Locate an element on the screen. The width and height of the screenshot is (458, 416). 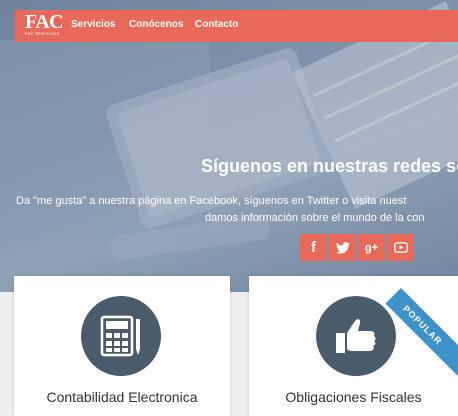
card-title: Obligaciones Fiscales is located at coordinates (353, 397).